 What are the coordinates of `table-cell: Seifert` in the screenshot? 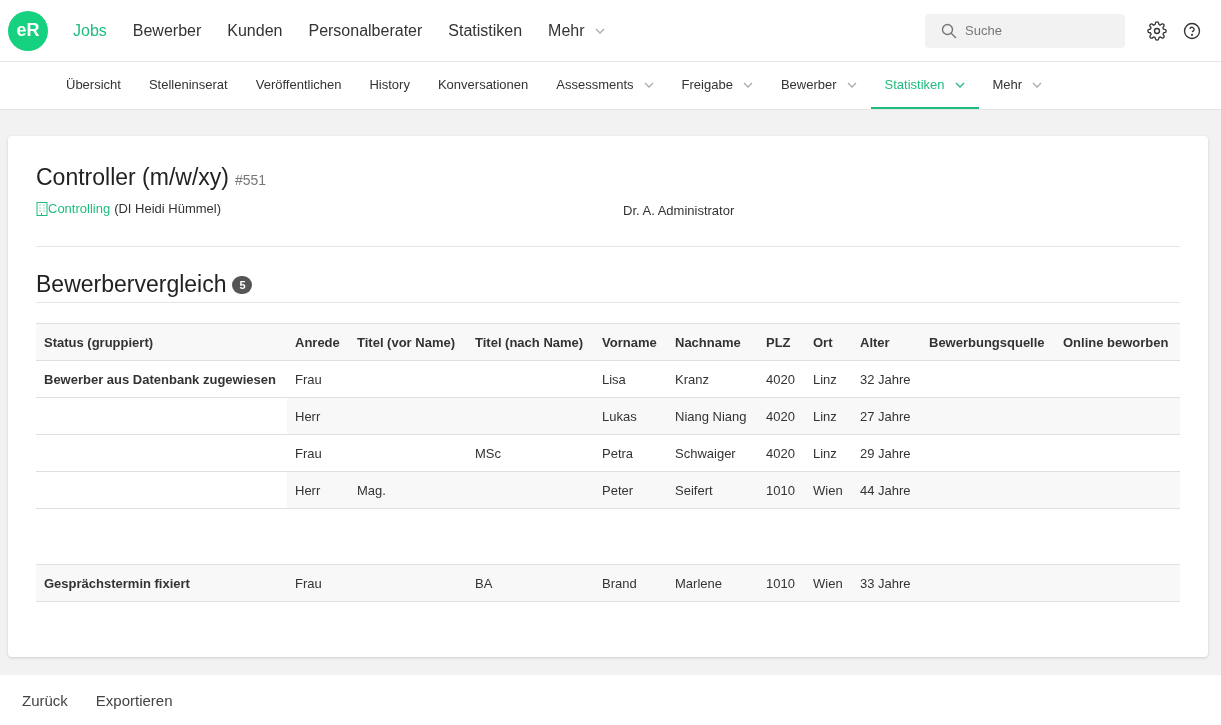 It's located at (712, 490).